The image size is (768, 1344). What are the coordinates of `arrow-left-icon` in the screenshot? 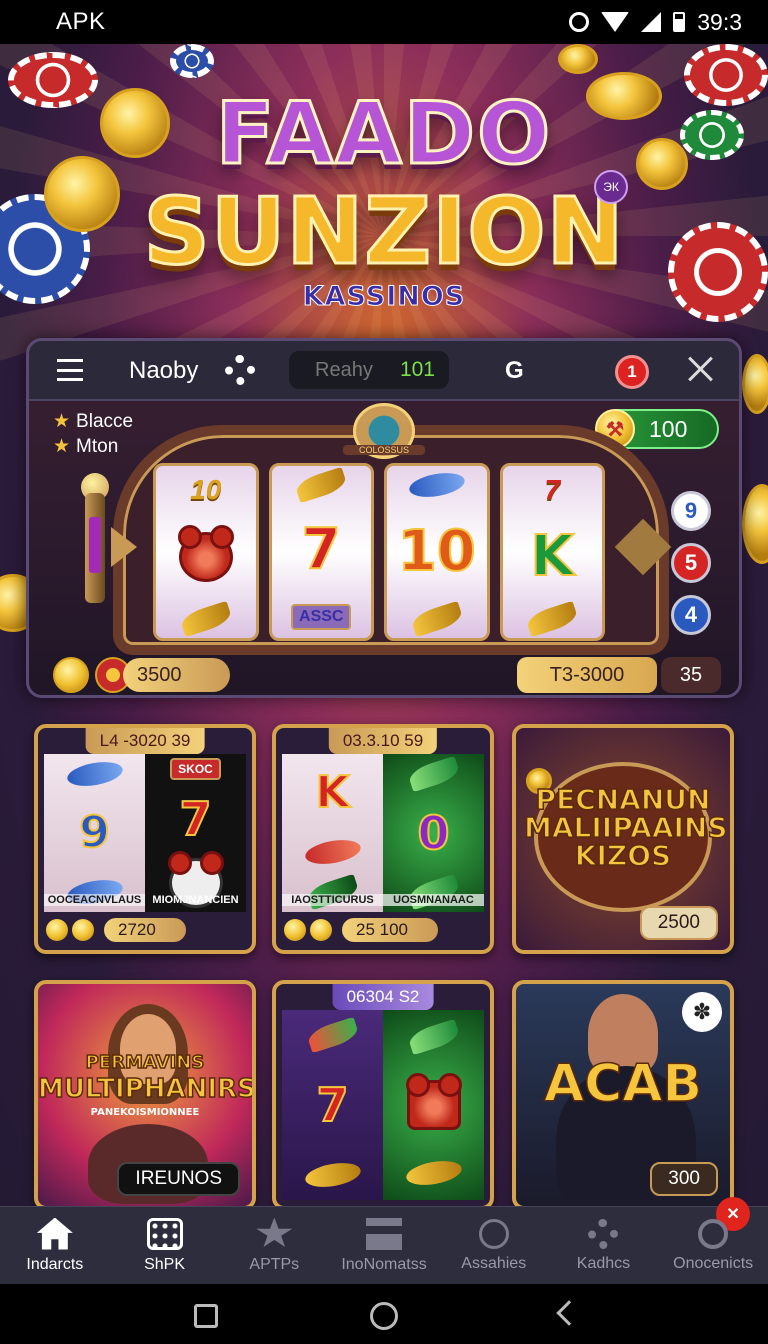 It's located at (124, 547).